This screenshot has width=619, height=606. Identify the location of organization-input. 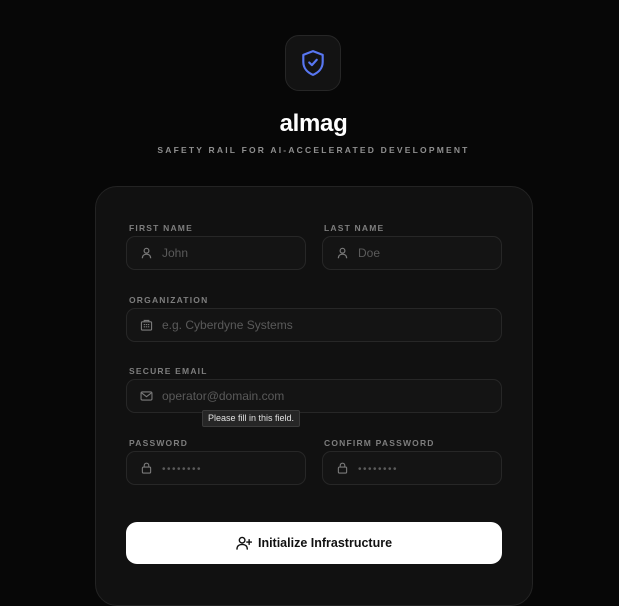
(312, 325).